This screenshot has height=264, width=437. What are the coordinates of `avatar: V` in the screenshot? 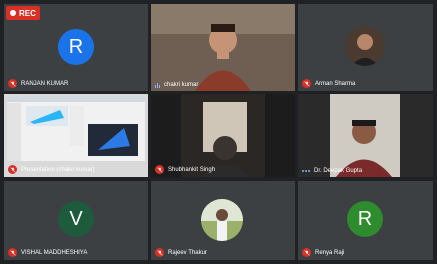 It's located at (76, 219).